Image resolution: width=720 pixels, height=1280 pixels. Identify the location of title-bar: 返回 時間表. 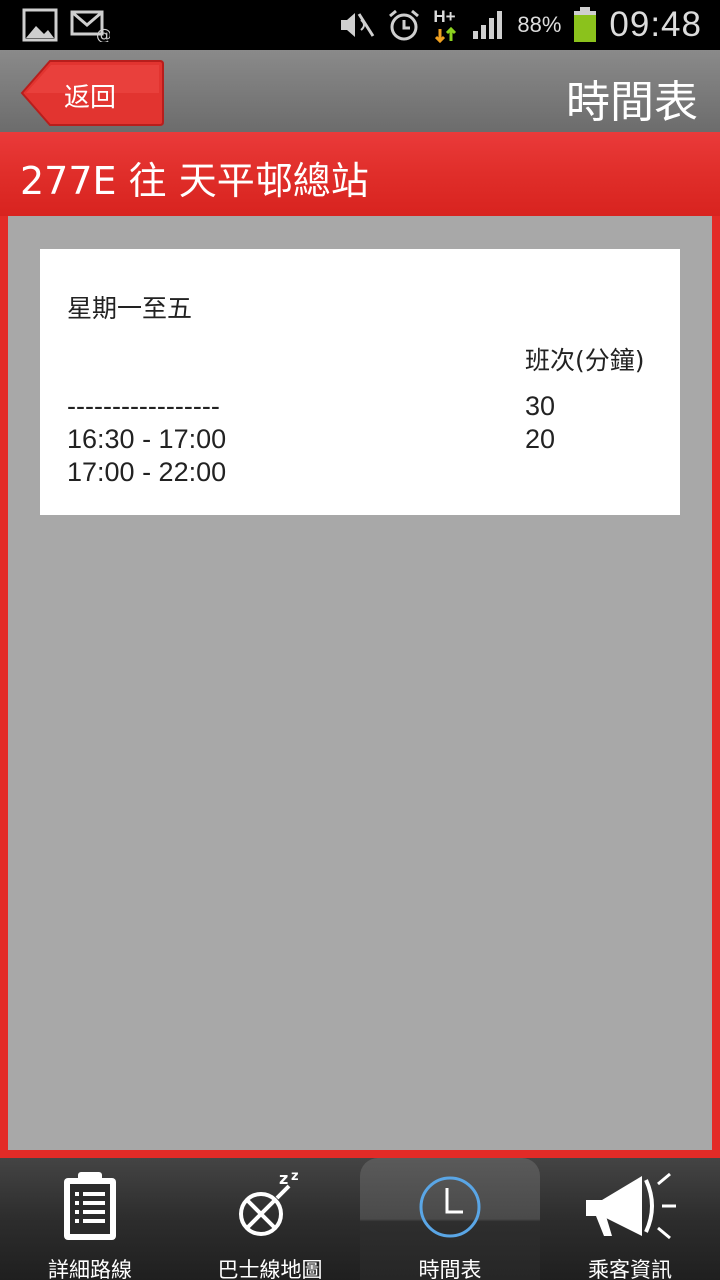
(360, 91).